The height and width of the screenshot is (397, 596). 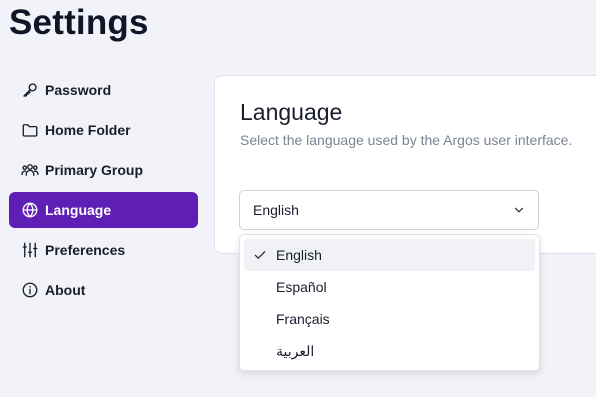 I want to click on chevron-down-icon, so click(x=519, y=210).